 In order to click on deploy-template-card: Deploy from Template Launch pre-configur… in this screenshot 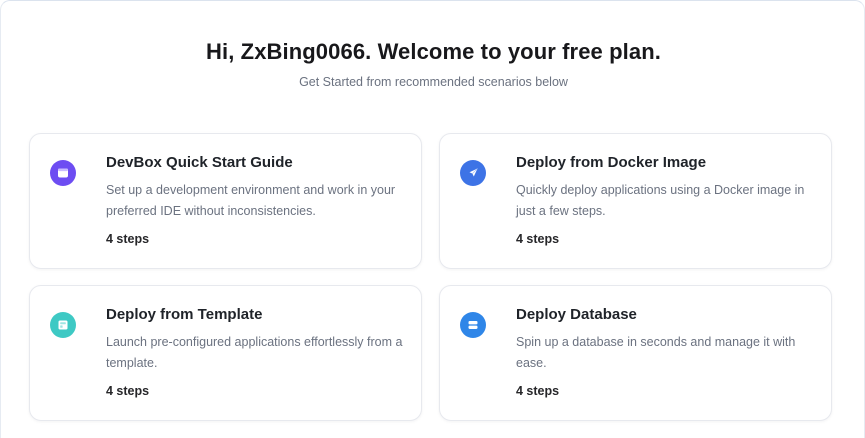, I will do `click(225, 353)`.